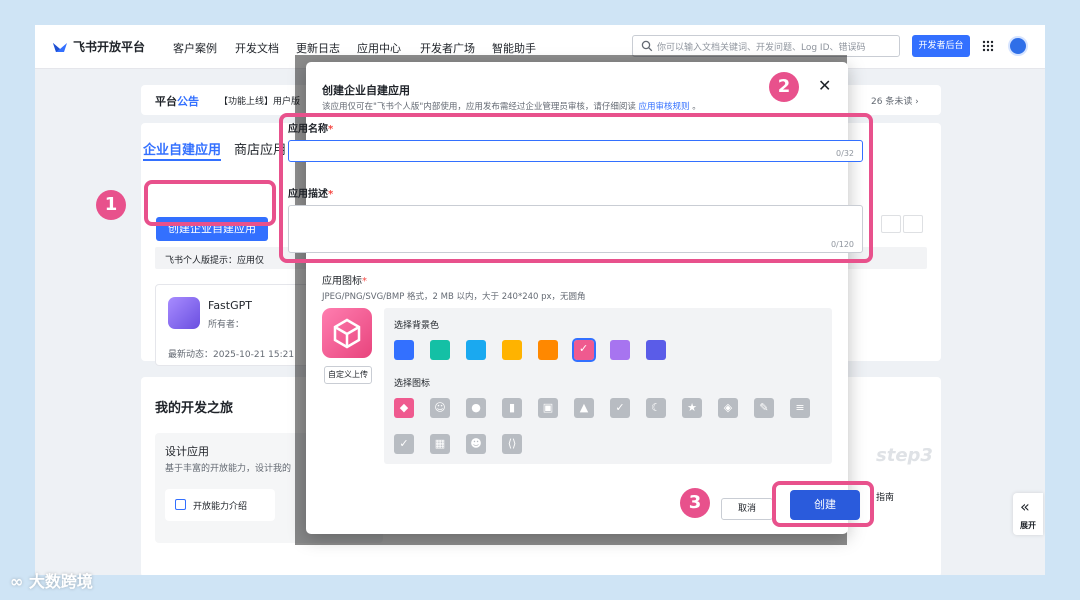  What do you see at coordinates (226, 325) in the screenshot?
I see `app-owner: 所有者：` at bounding box center [226, 325].